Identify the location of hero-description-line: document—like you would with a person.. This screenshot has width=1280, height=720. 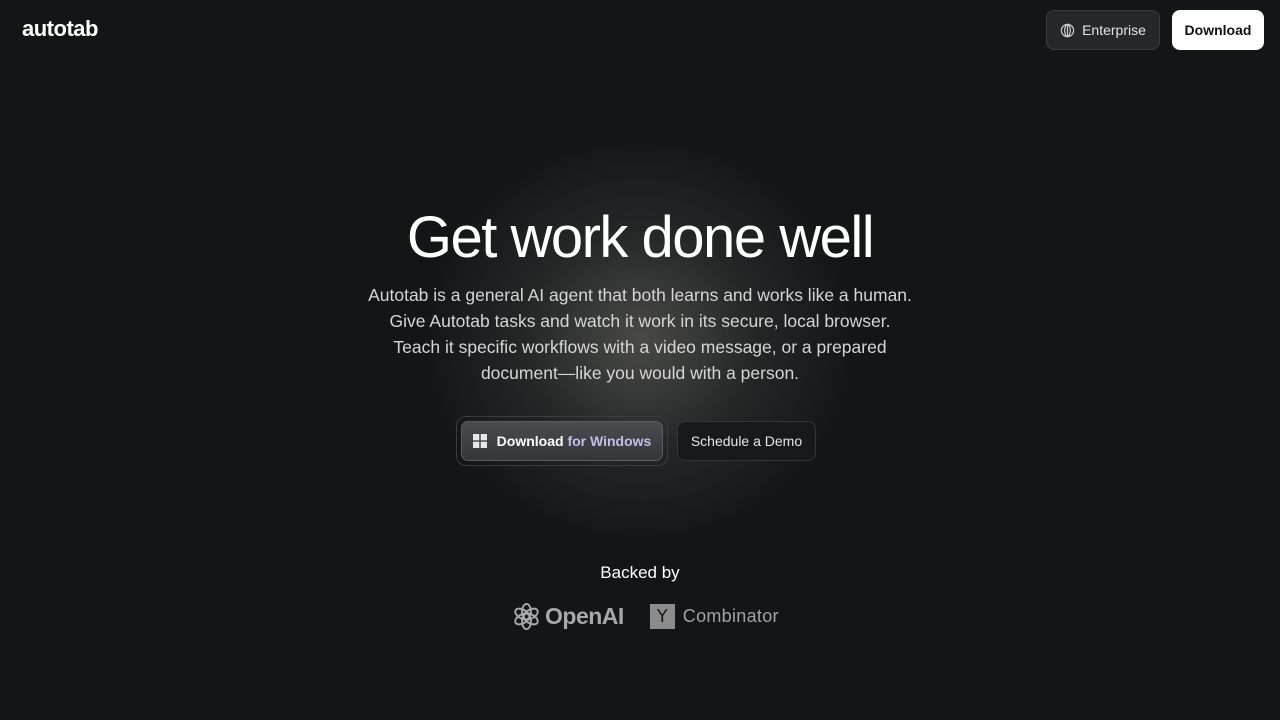
(640, 373).